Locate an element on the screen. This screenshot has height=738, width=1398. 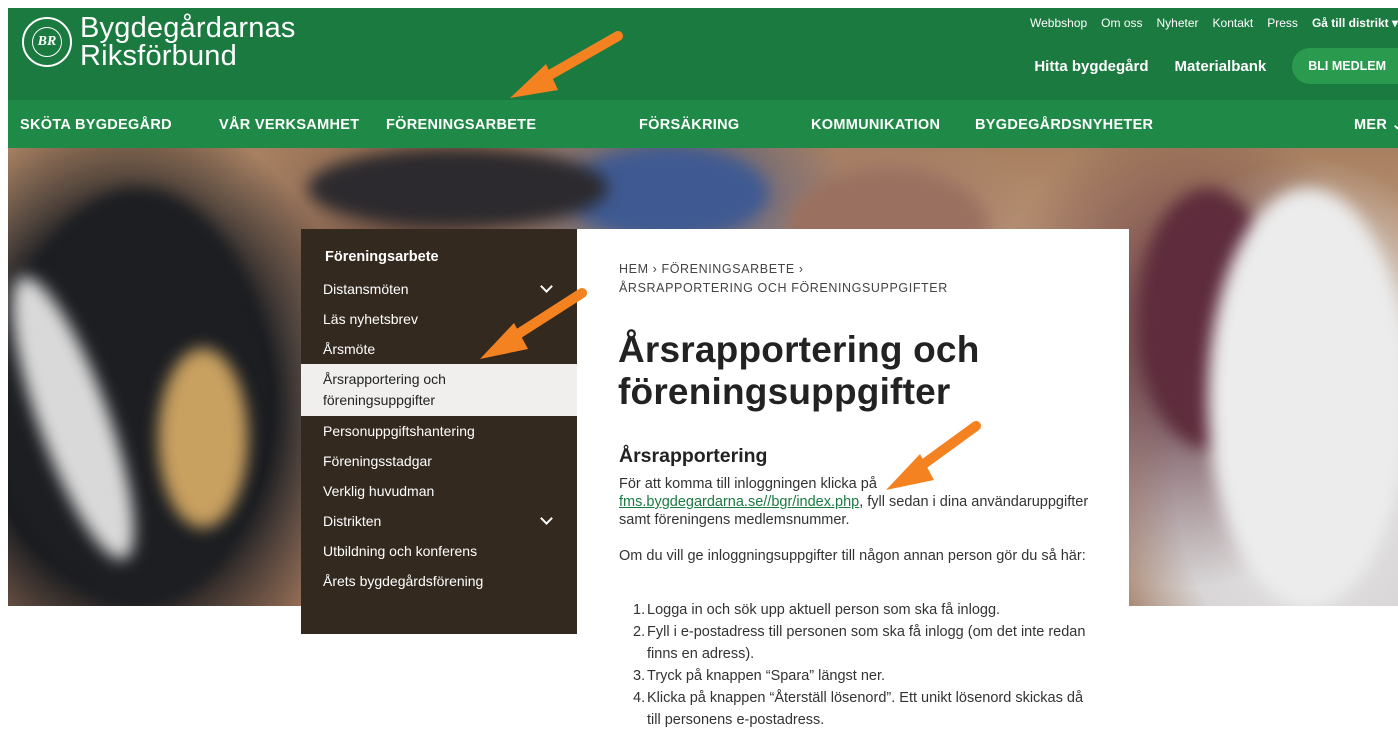
sidebar-item-label: Föreningsstadgar is located at coordinates (377, 461).